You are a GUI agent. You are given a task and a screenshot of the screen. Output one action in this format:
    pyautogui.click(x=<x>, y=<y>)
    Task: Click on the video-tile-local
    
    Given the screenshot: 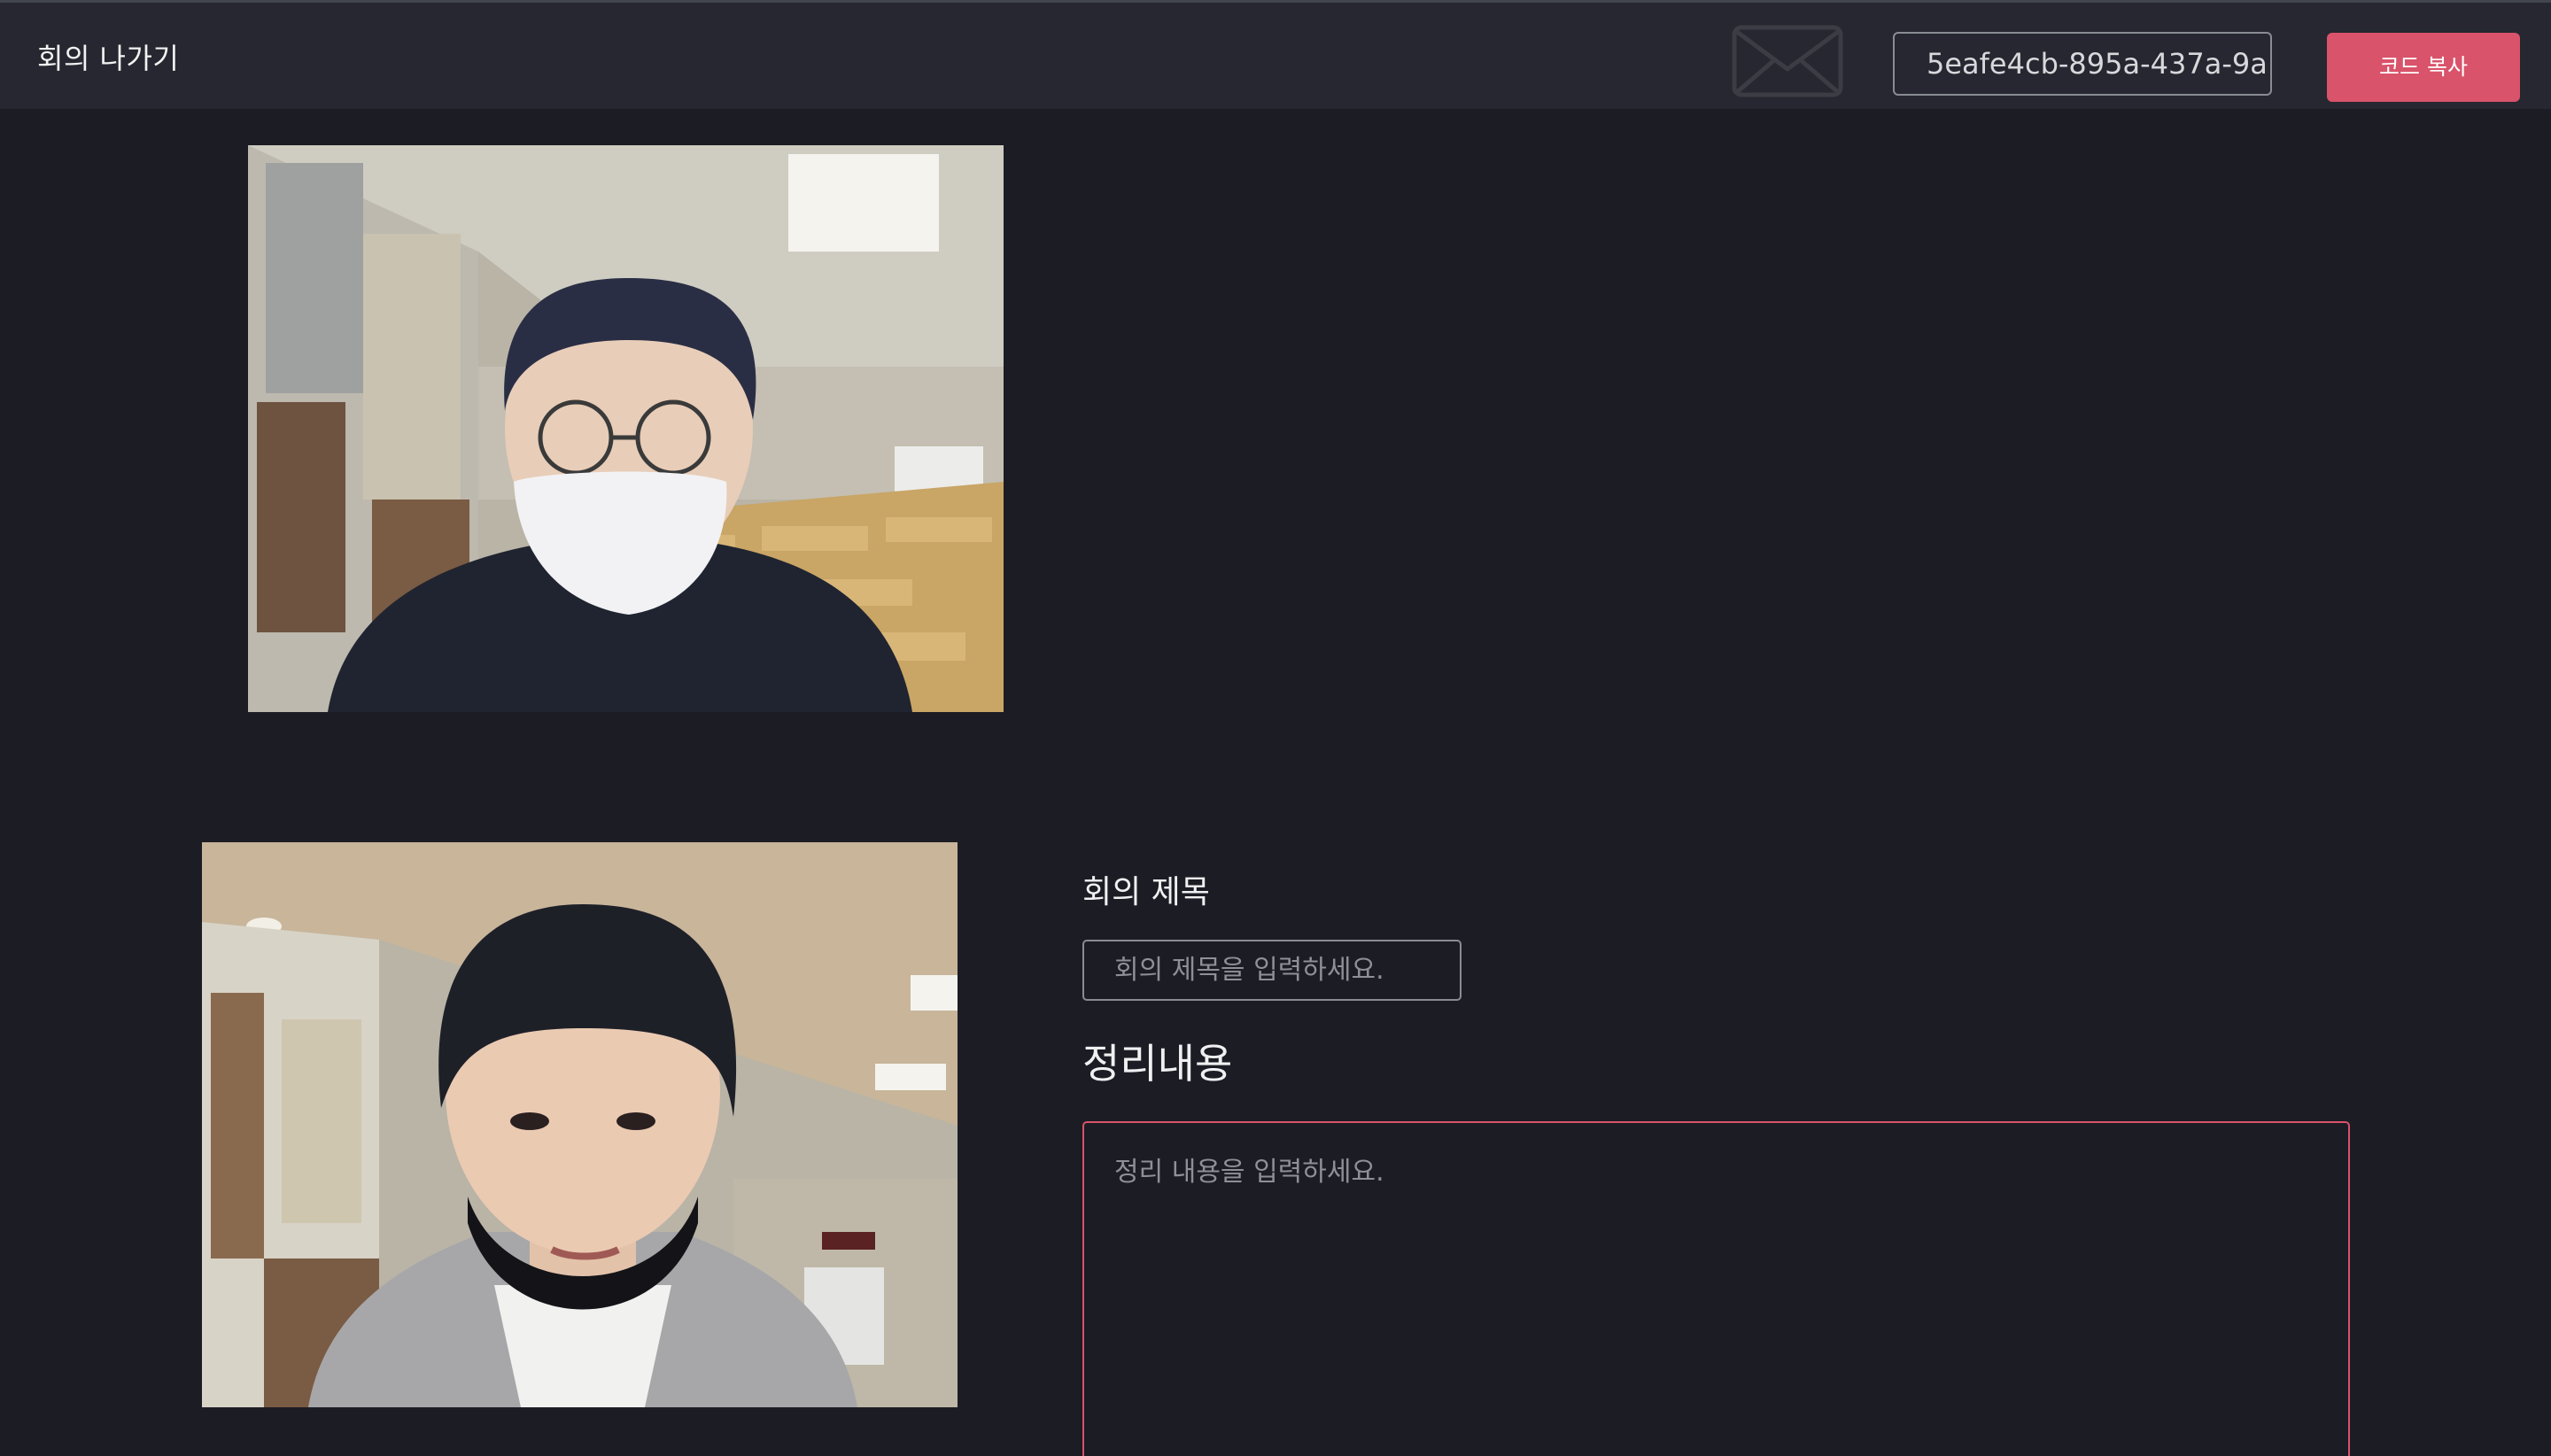 What is the action you would take?
    pyautogui.click(x=580, y=1124)
    